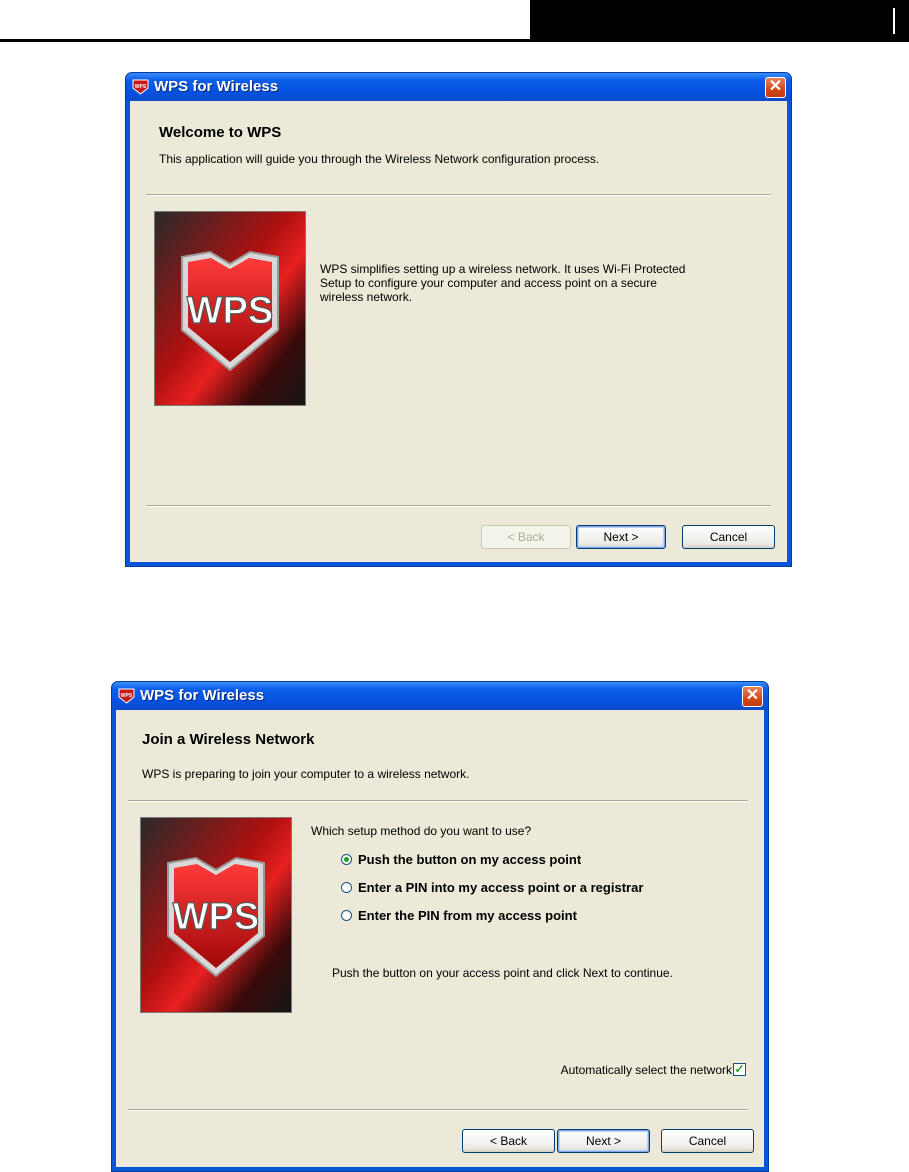 This screenshot has width=909, height=1172. Describe the element at coordinates (894, 21) in the screenshot. I see `page-header-tick` at that location.